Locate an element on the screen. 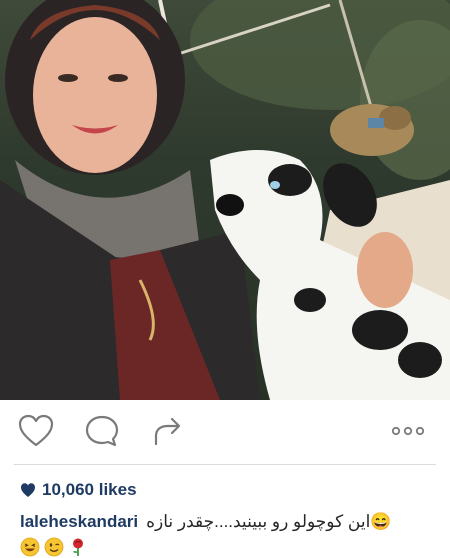 The image size is (450, 558). share-arrow-icon is located at coordinates (167, 431).